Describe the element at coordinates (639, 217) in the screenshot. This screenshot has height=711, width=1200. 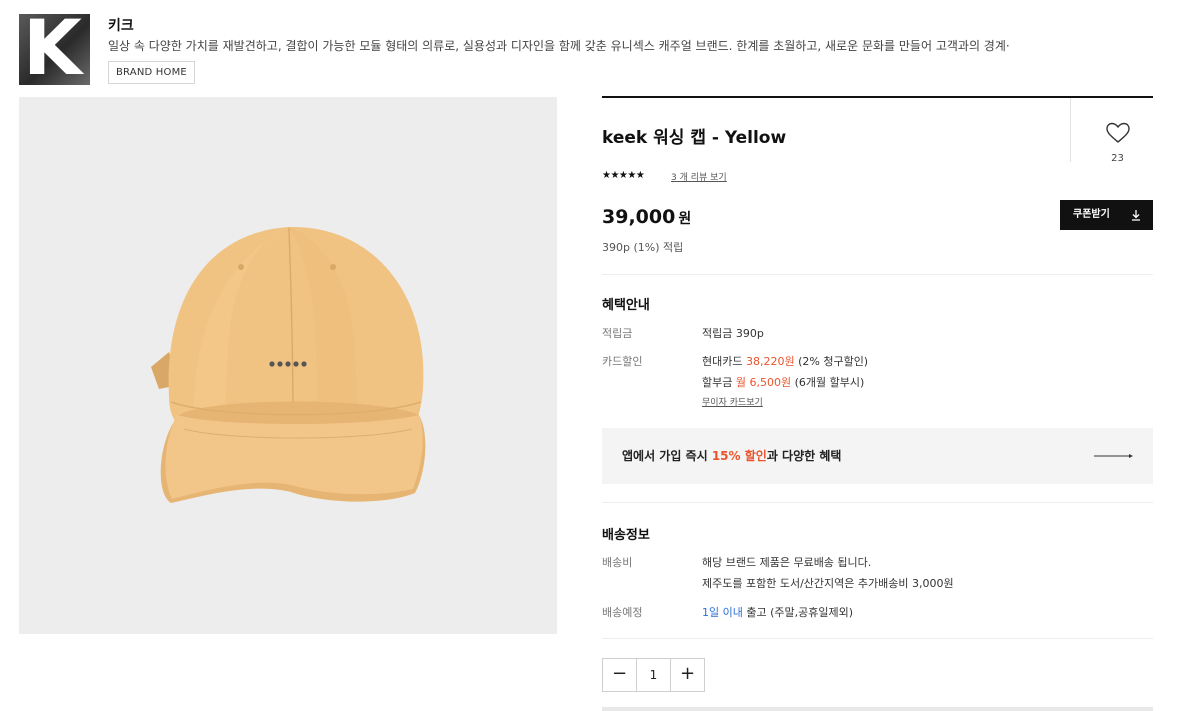
I see `price-value: 39,000` at that location.